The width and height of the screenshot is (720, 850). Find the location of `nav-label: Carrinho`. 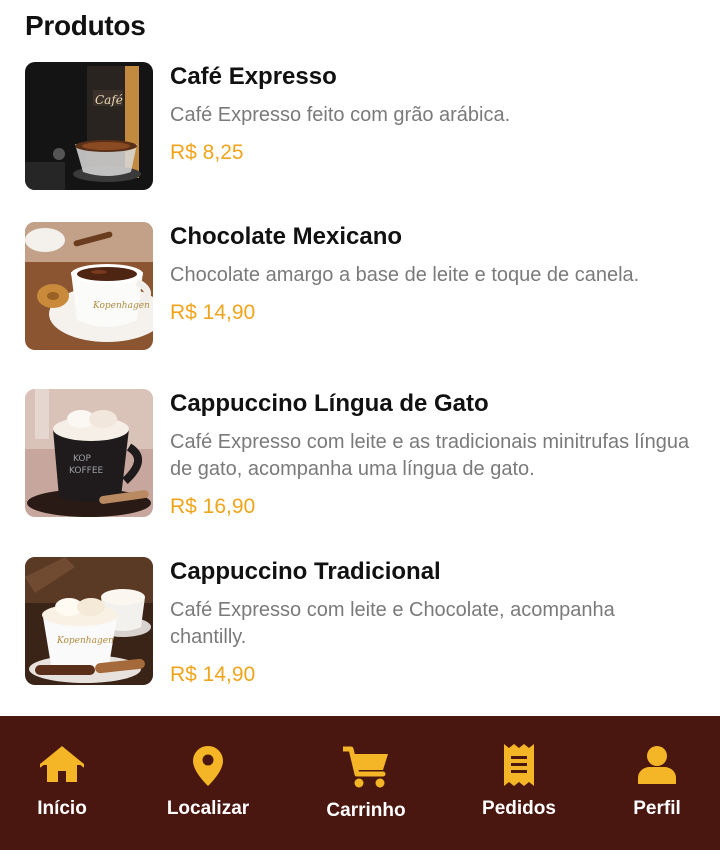

nav-label: Carrinho is located at coordinates (366, 810).